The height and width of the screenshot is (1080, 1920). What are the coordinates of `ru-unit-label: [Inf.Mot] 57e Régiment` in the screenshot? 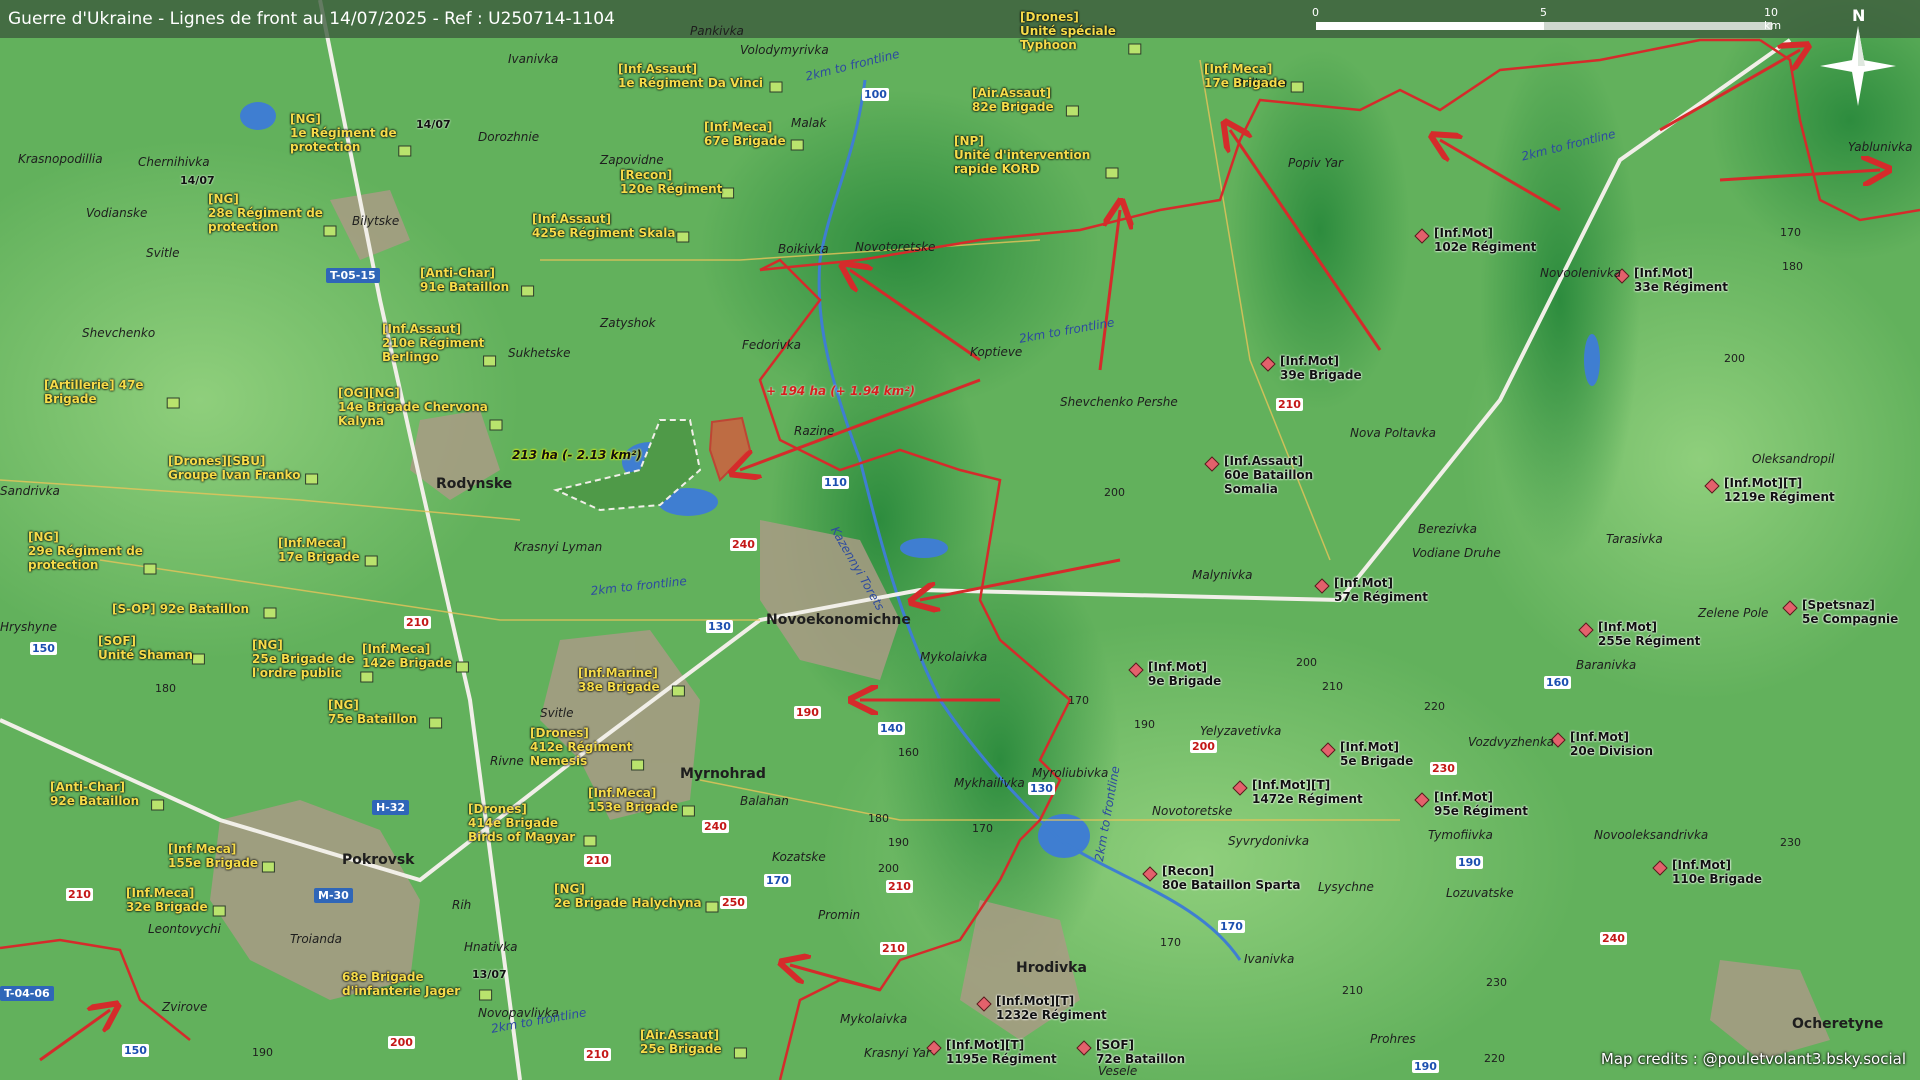 It's located at (1381, 590).